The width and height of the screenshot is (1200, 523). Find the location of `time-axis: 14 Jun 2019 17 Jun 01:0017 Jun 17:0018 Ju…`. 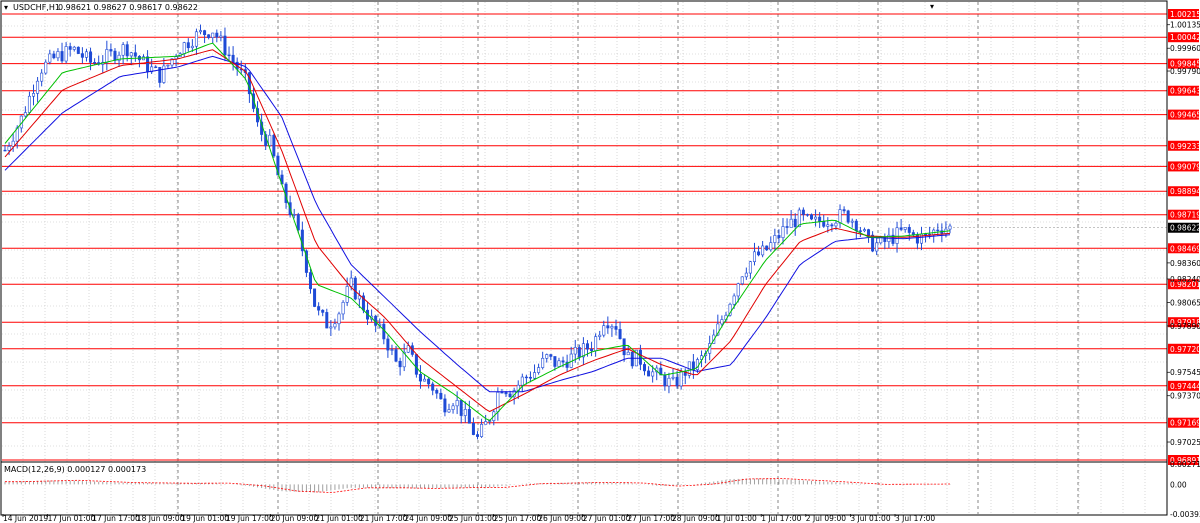

time-axis: 14 Jun 2019 17 Jun 01:0017 Jun 17:0018 Ju… is located at coordinates (468, 518).